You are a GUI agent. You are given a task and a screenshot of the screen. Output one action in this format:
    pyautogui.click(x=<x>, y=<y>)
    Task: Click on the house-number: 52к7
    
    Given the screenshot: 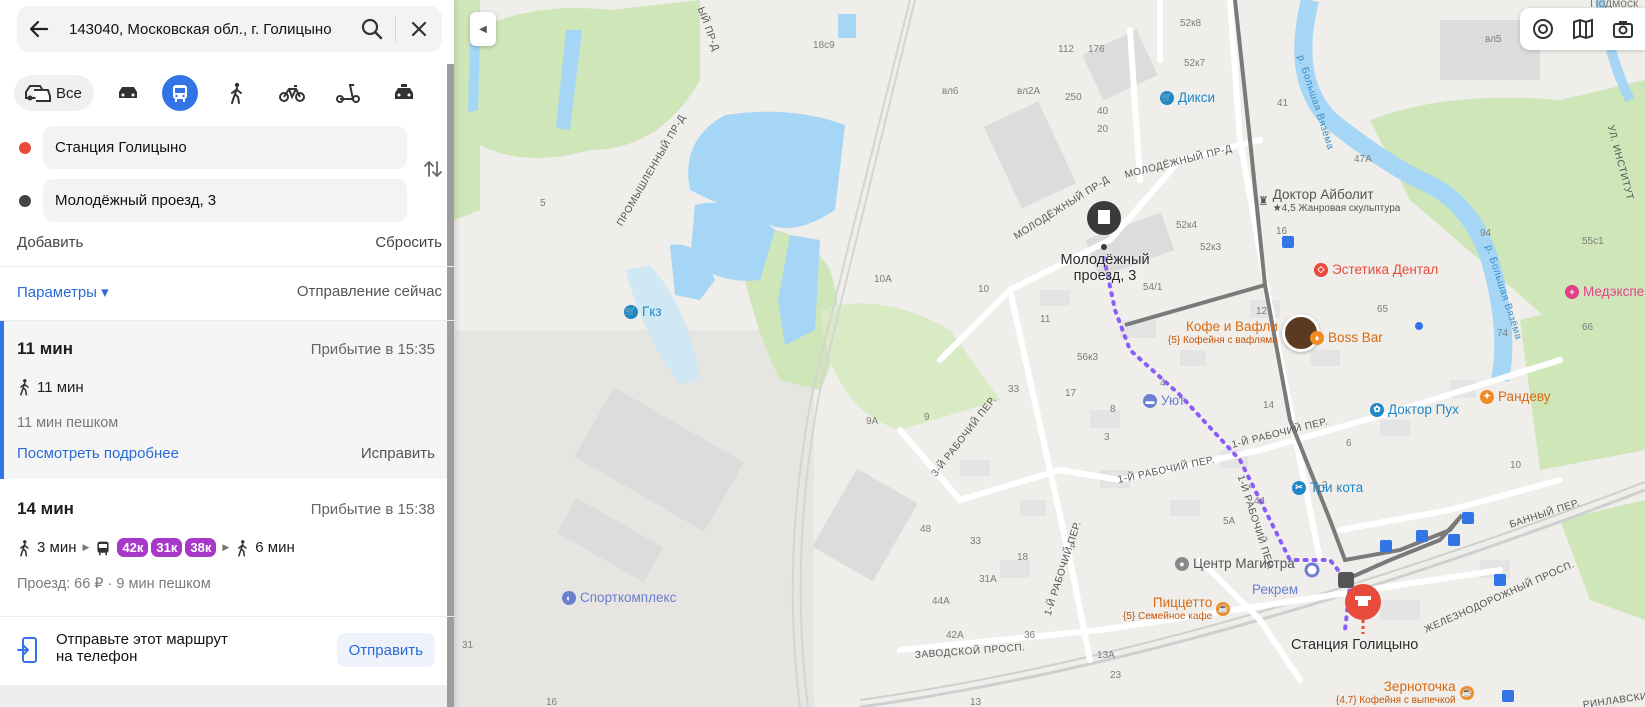 What is the action you would take?
    pyautogui.click(x=1195, y=63)
    